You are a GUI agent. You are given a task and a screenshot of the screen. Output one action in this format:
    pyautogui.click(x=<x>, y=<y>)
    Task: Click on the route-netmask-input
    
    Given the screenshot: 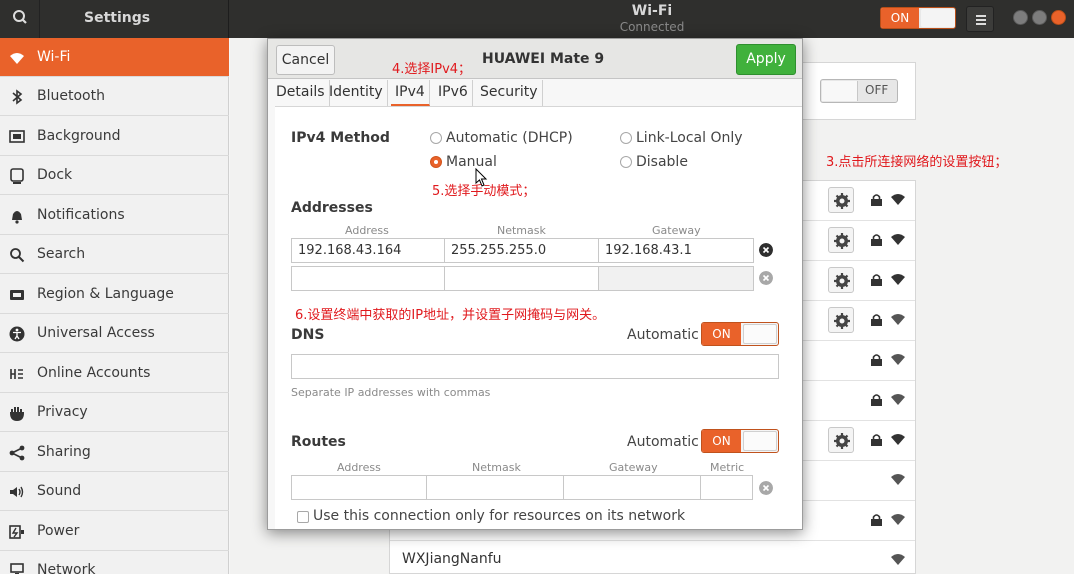 What is the action you would take?
    pyautogui.click(x=495, y=487)
    